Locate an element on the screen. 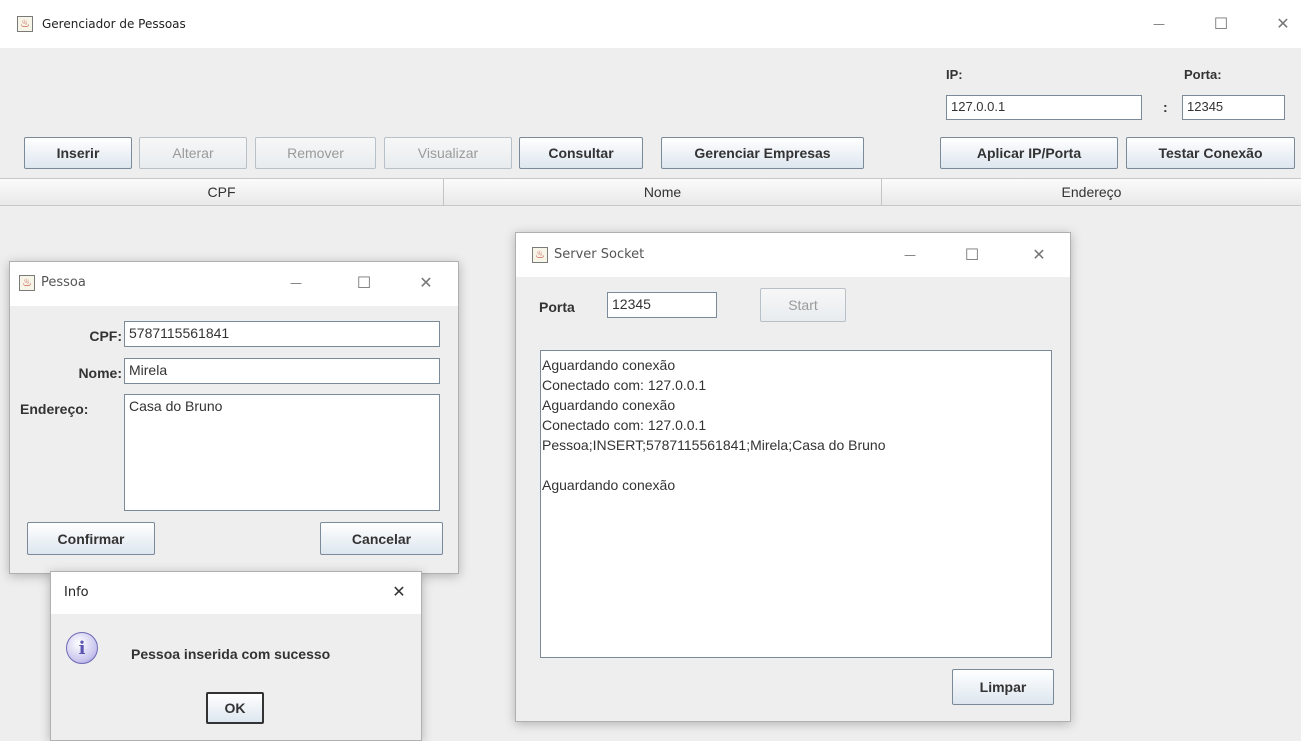 This screenshot has height=741, width=1301. visualizar-button: Visualizar is located at coordinates (448, 153).